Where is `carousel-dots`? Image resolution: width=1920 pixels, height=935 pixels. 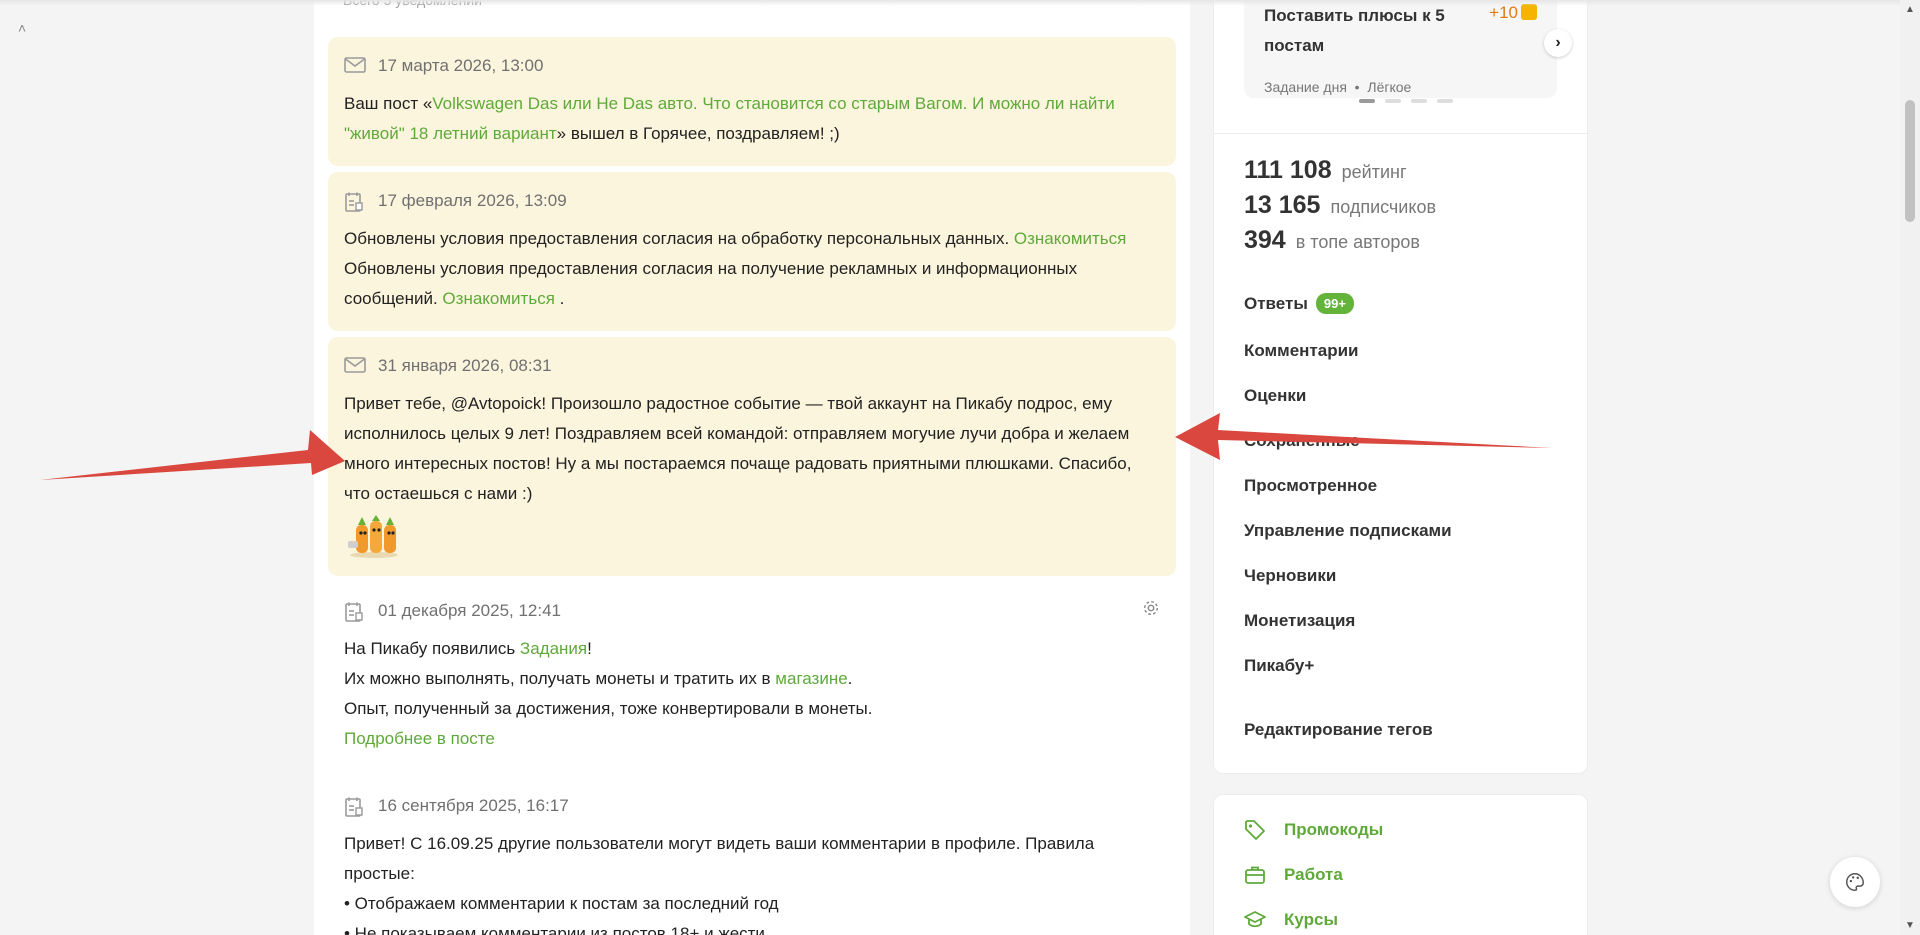 carousel-dots is located at coordinates (1406, 101).